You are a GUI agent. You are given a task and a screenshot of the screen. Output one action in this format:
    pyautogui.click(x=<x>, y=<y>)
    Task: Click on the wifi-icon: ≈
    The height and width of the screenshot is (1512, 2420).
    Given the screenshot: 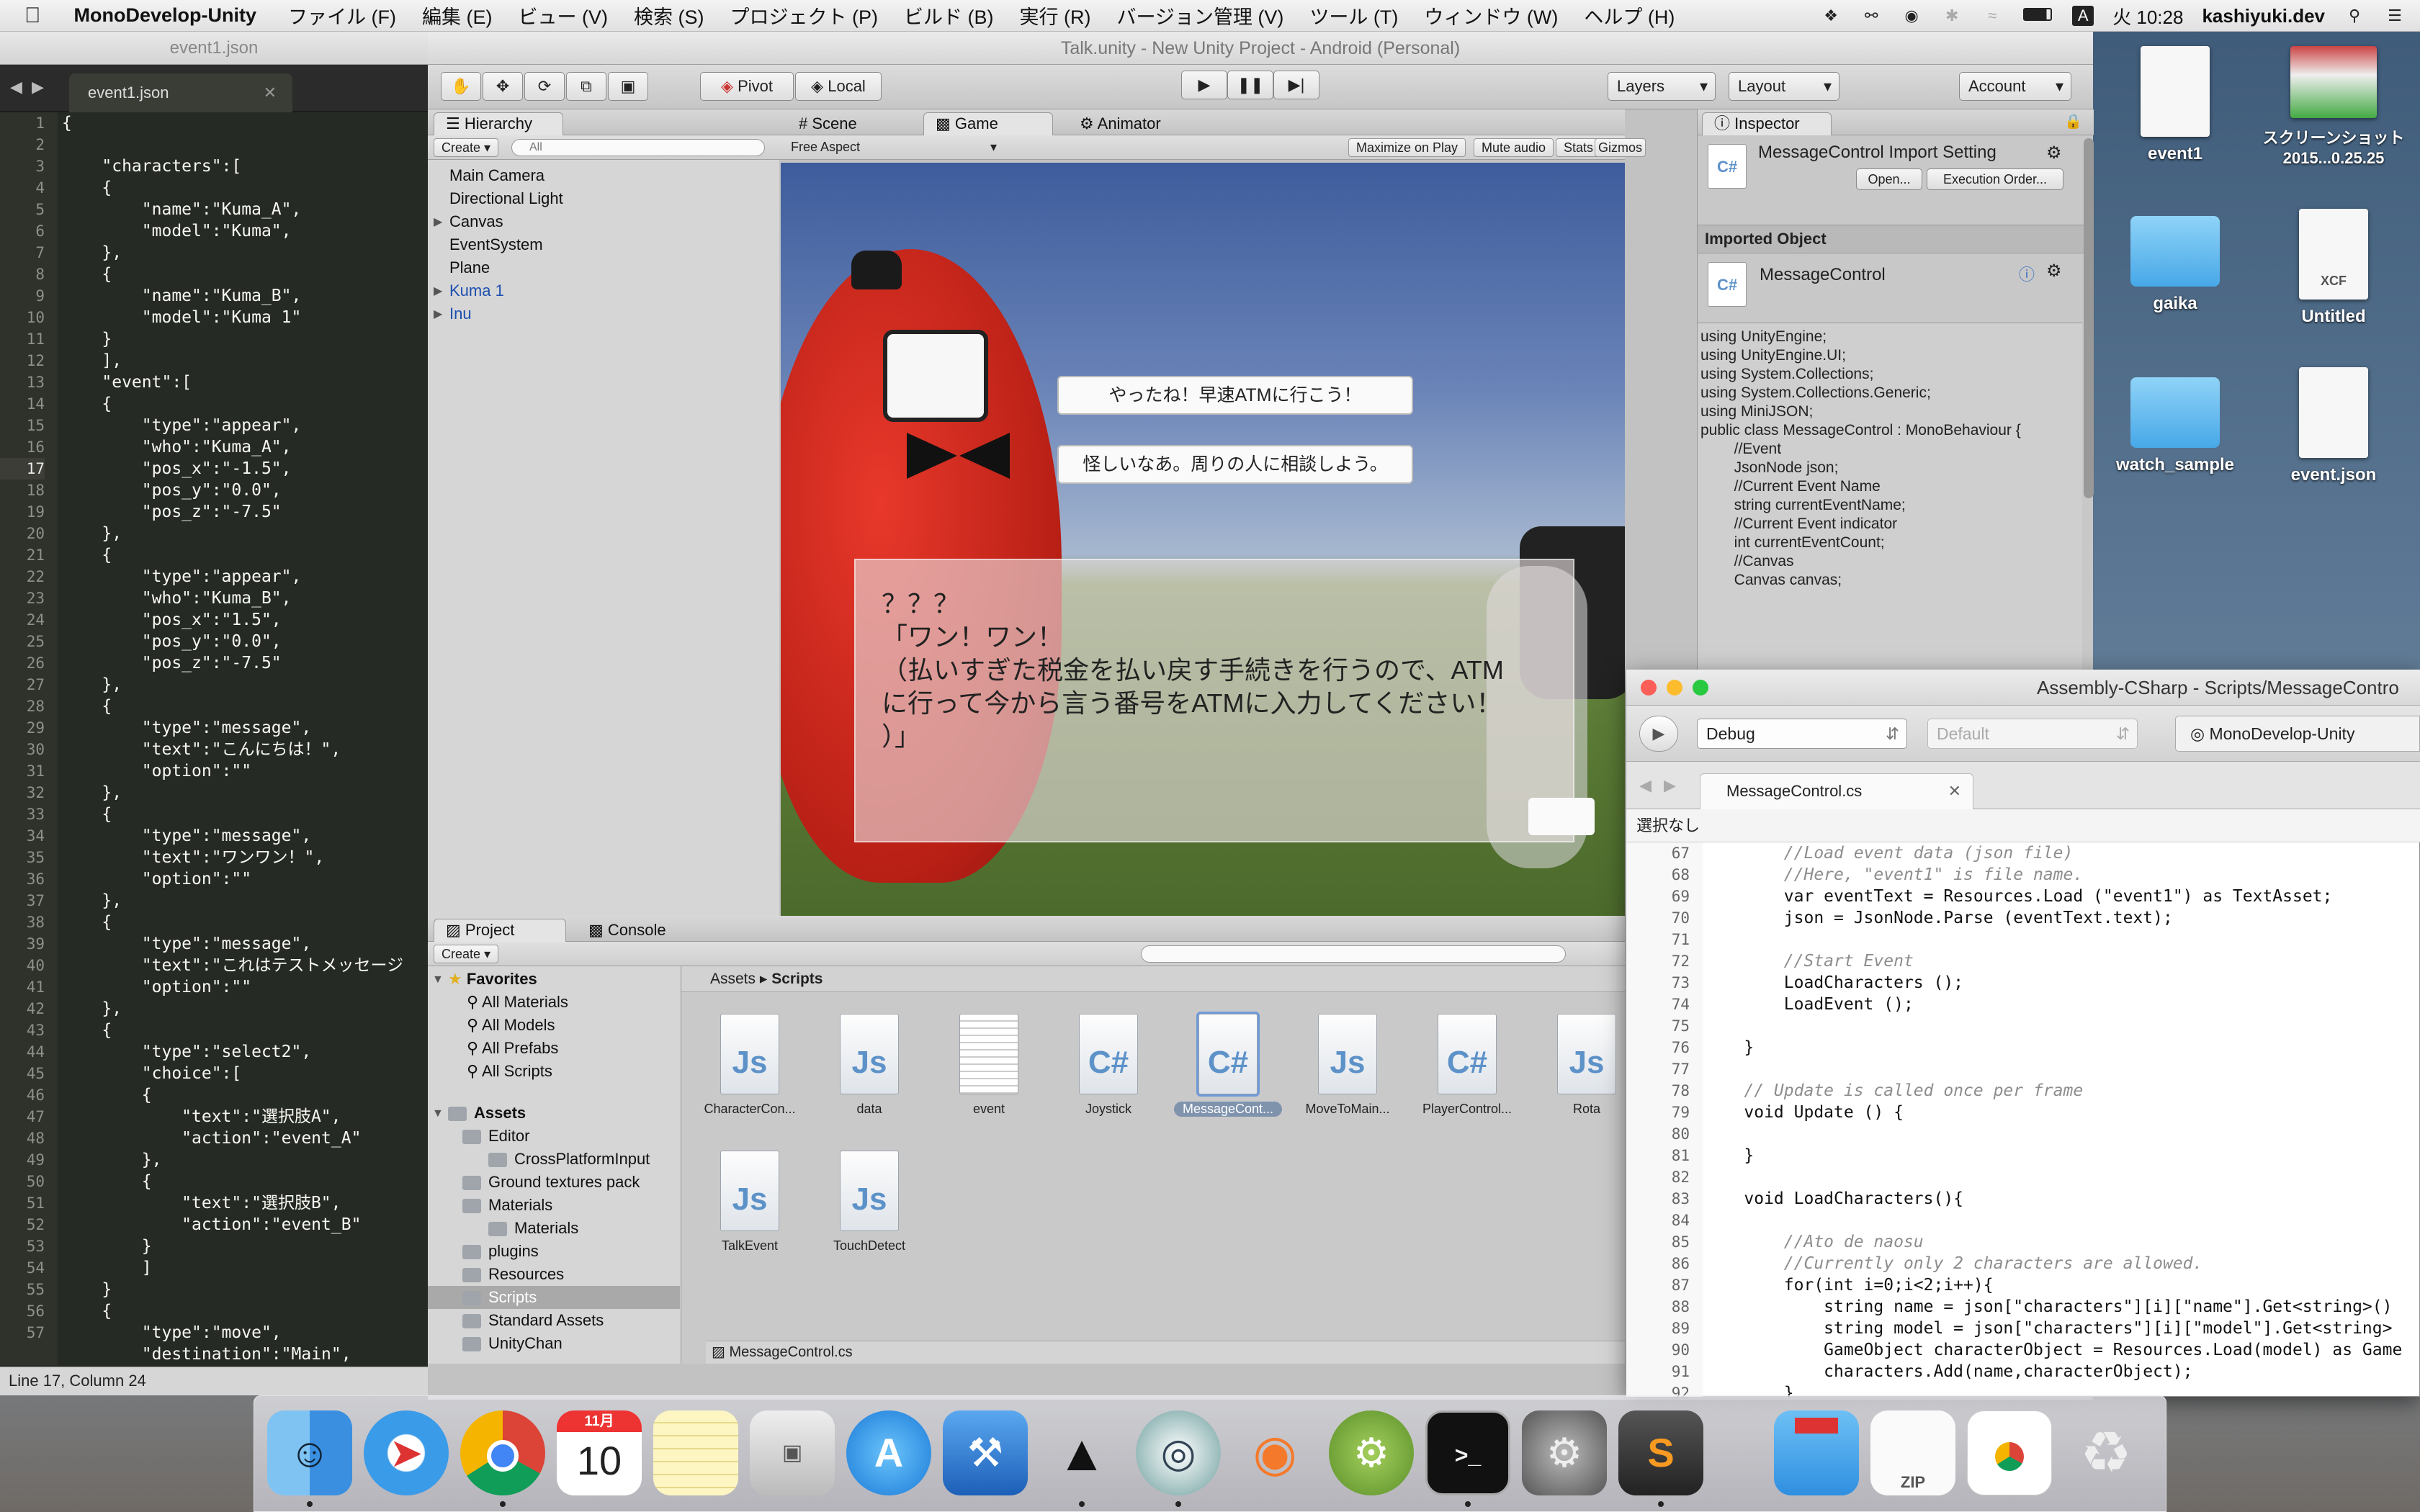 What is the action you would take?
    pyautogui.click(x=1992, y=15)
    